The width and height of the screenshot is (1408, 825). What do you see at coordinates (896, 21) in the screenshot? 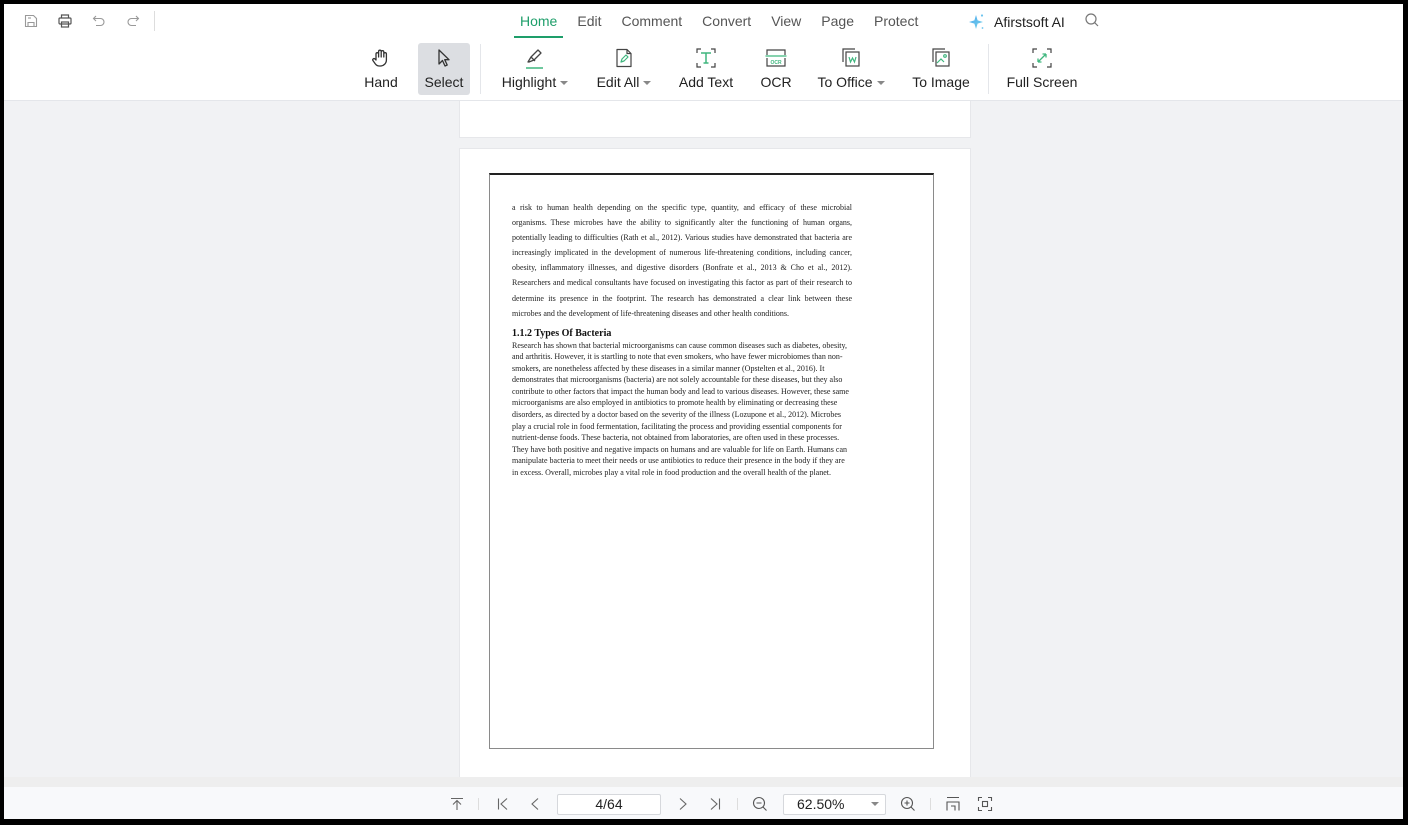
I see `tab-protect: Protect` at bounding box center [896, 21].